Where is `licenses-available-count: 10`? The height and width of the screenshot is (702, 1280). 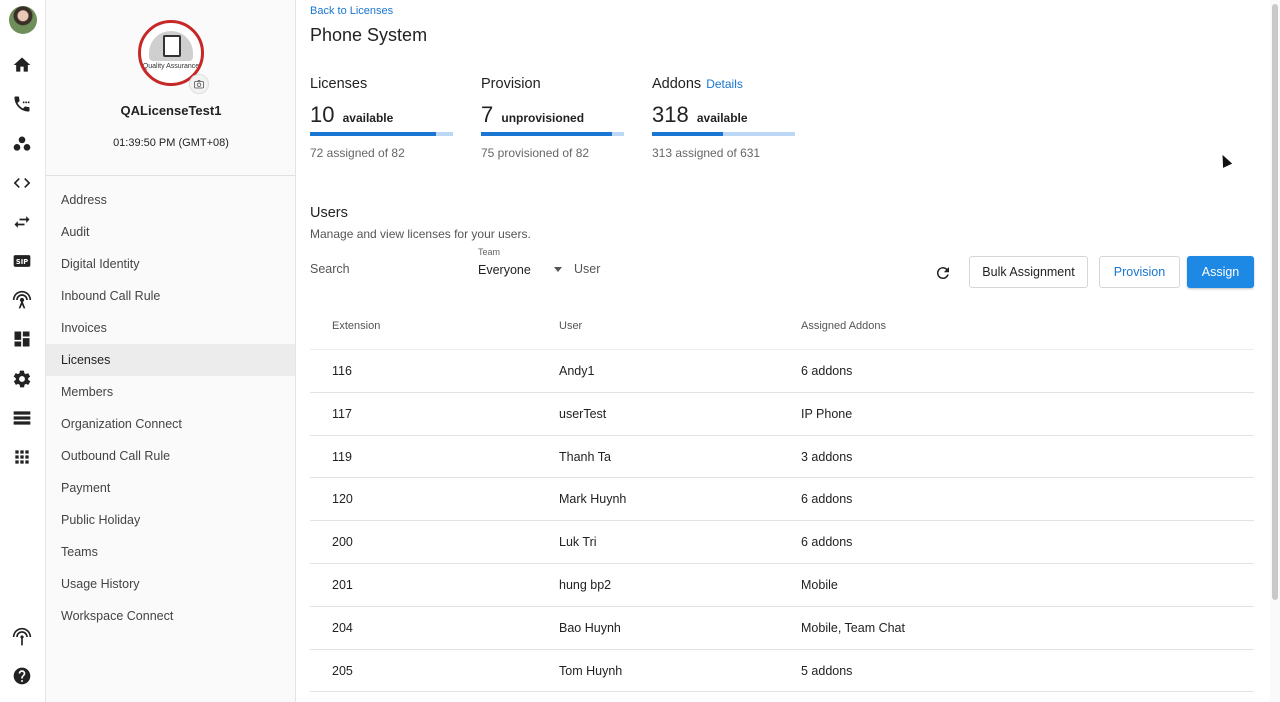
licenses-available-count: 10 is located at coordinates (322, 114).